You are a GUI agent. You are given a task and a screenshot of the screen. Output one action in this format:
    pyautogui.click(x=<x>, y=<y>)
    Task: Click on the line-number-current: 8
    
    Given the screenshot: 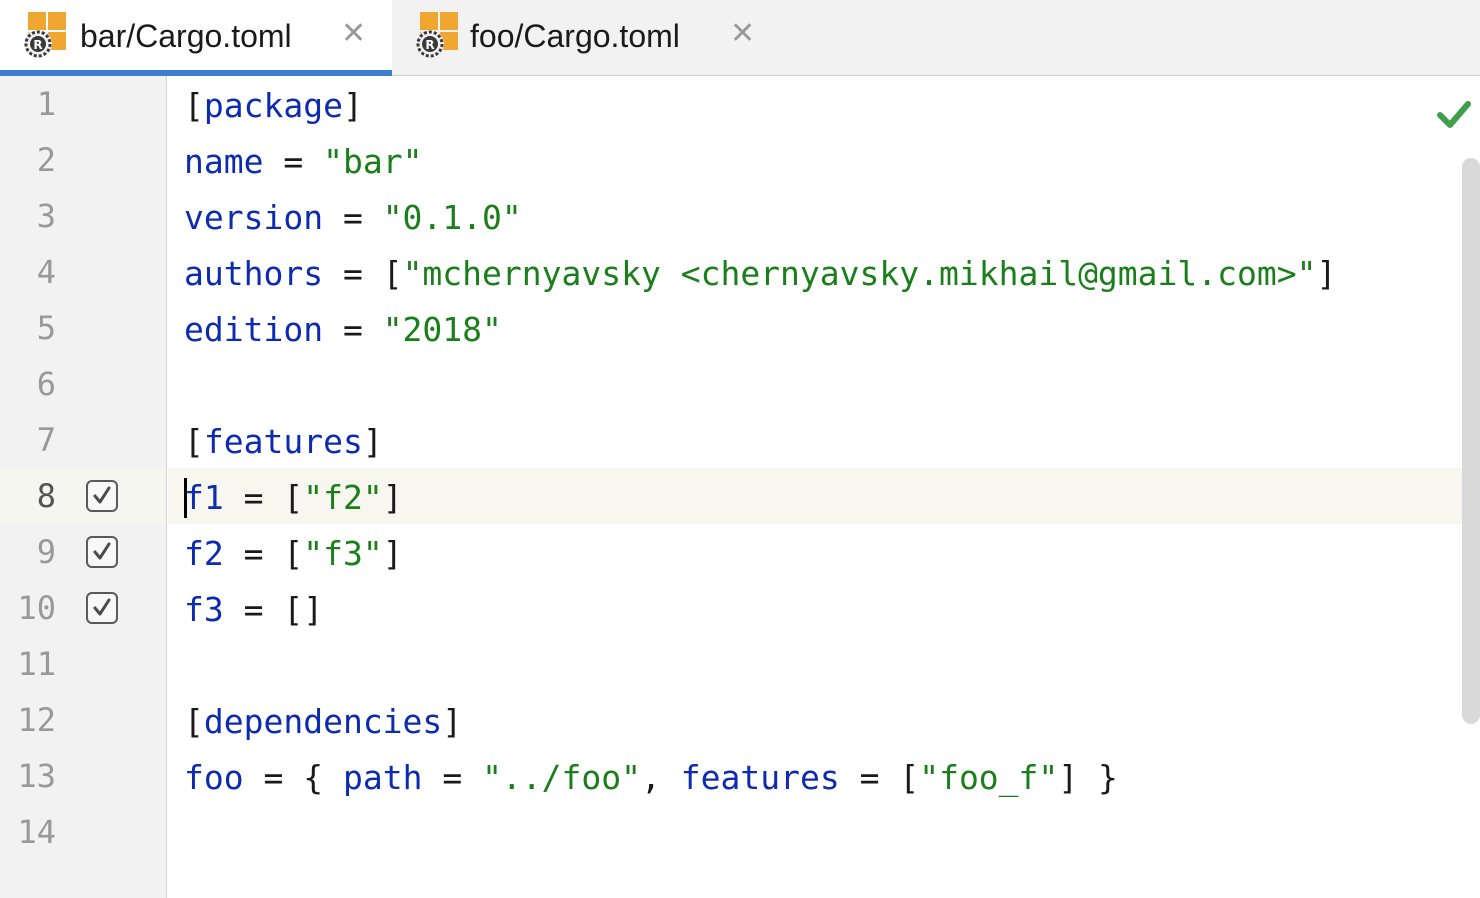 What is the action you would take?
    pyautogui.click(x=46, y=496)
    